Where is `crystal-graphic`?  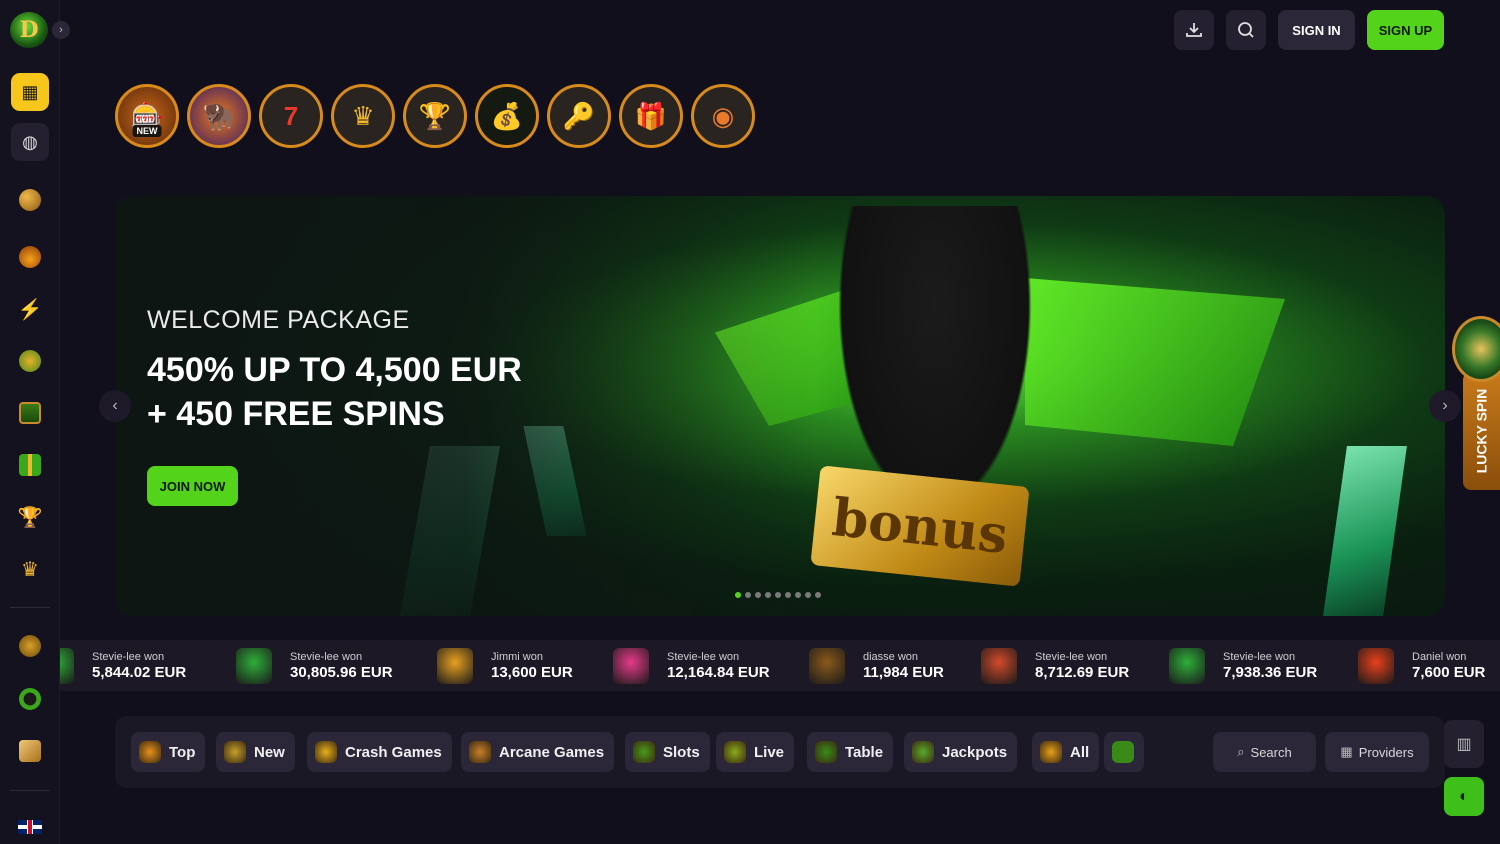
crystal-graphic is located at coordinates (1365, 531).